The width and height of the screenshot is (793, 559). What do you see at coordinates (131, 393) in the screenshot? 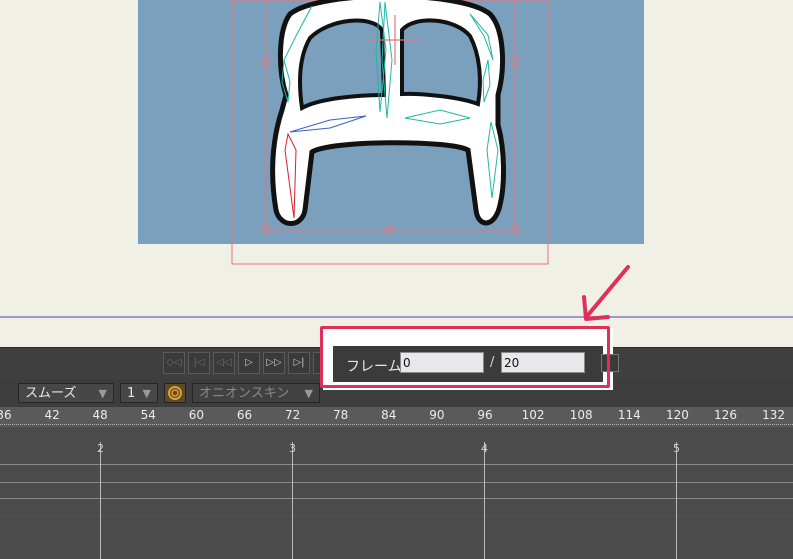
I see `step-value: 1` at bounding box center [131, 393].